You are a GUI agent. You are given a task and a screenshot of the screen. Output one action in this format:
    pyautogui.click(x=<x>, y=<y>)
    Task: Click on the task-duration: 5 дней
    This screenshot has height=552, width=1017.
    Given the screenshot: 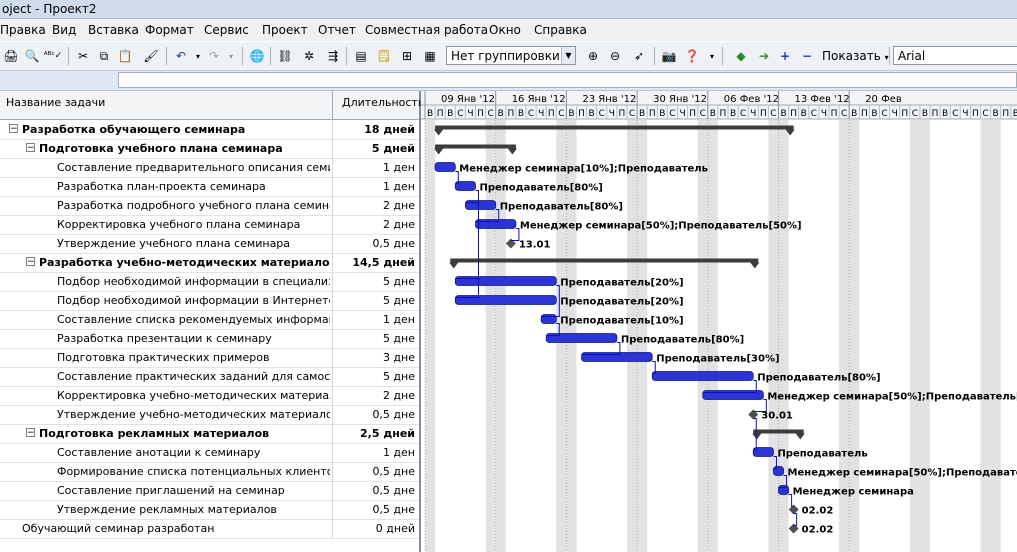 What is the action you would take?
    pyautogui.click(x=374, y=148)
    